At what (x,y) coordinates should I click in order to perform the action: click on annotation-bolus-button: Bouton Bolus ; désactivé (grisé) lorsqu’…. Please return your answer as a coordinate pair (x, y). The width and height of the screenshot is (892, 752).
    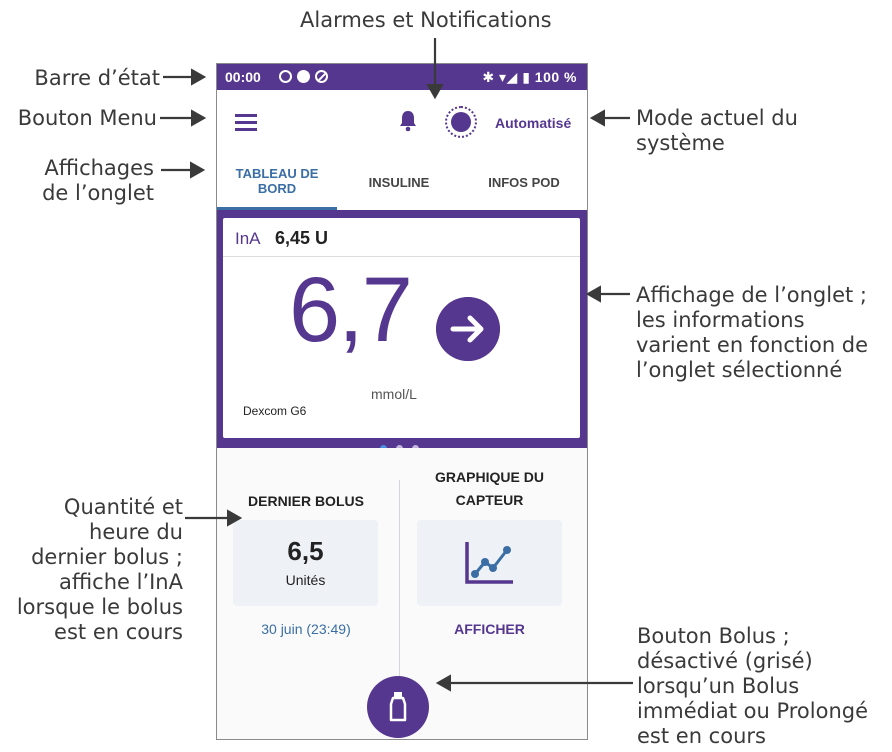
    Looking at the image, I should click on (752, 686).